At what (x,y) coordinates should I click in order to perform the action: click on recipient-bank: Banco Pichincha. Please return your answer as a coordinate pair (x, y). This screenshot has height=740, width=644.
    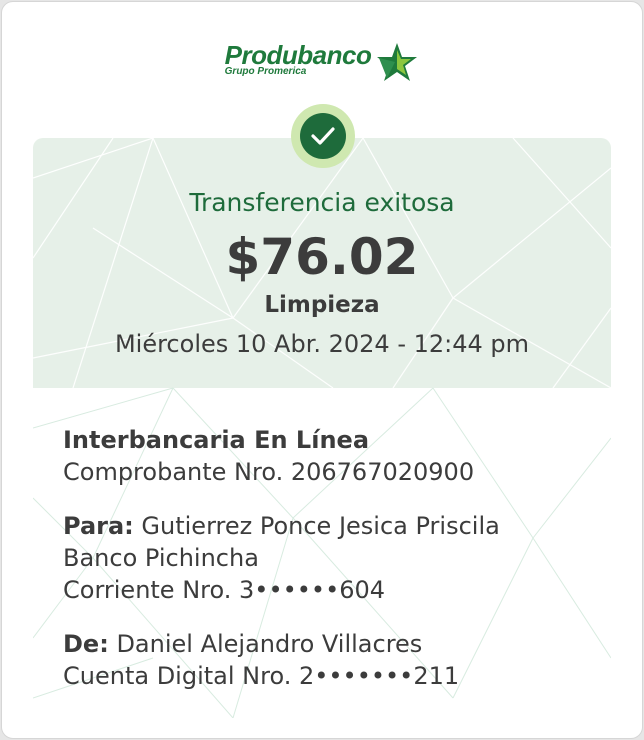
    Looking at the image, I should click on (161, 558).